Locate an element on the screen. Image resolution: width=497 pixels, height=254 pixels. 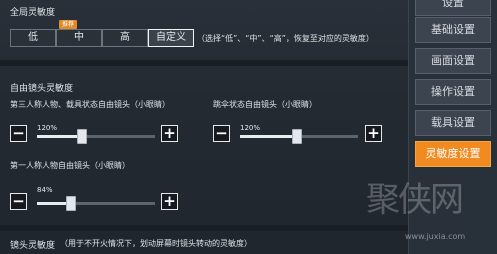
parachute-slider-track is located at coordinates (299, 136).